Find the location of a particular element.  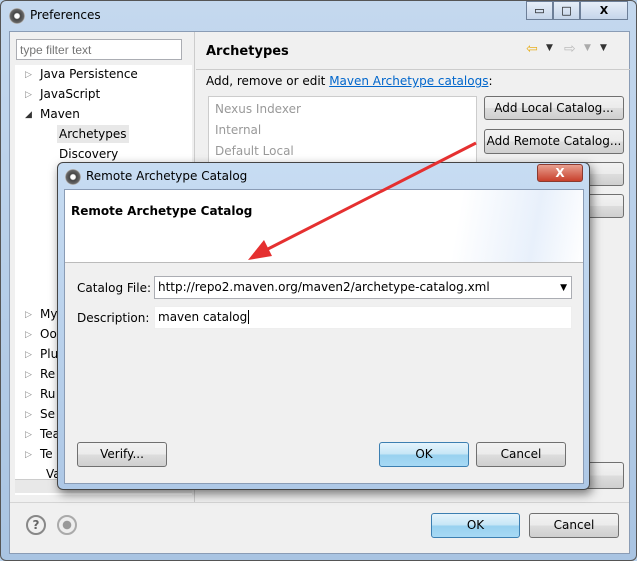

arrow-shaft is located at coordinates (369, 197).